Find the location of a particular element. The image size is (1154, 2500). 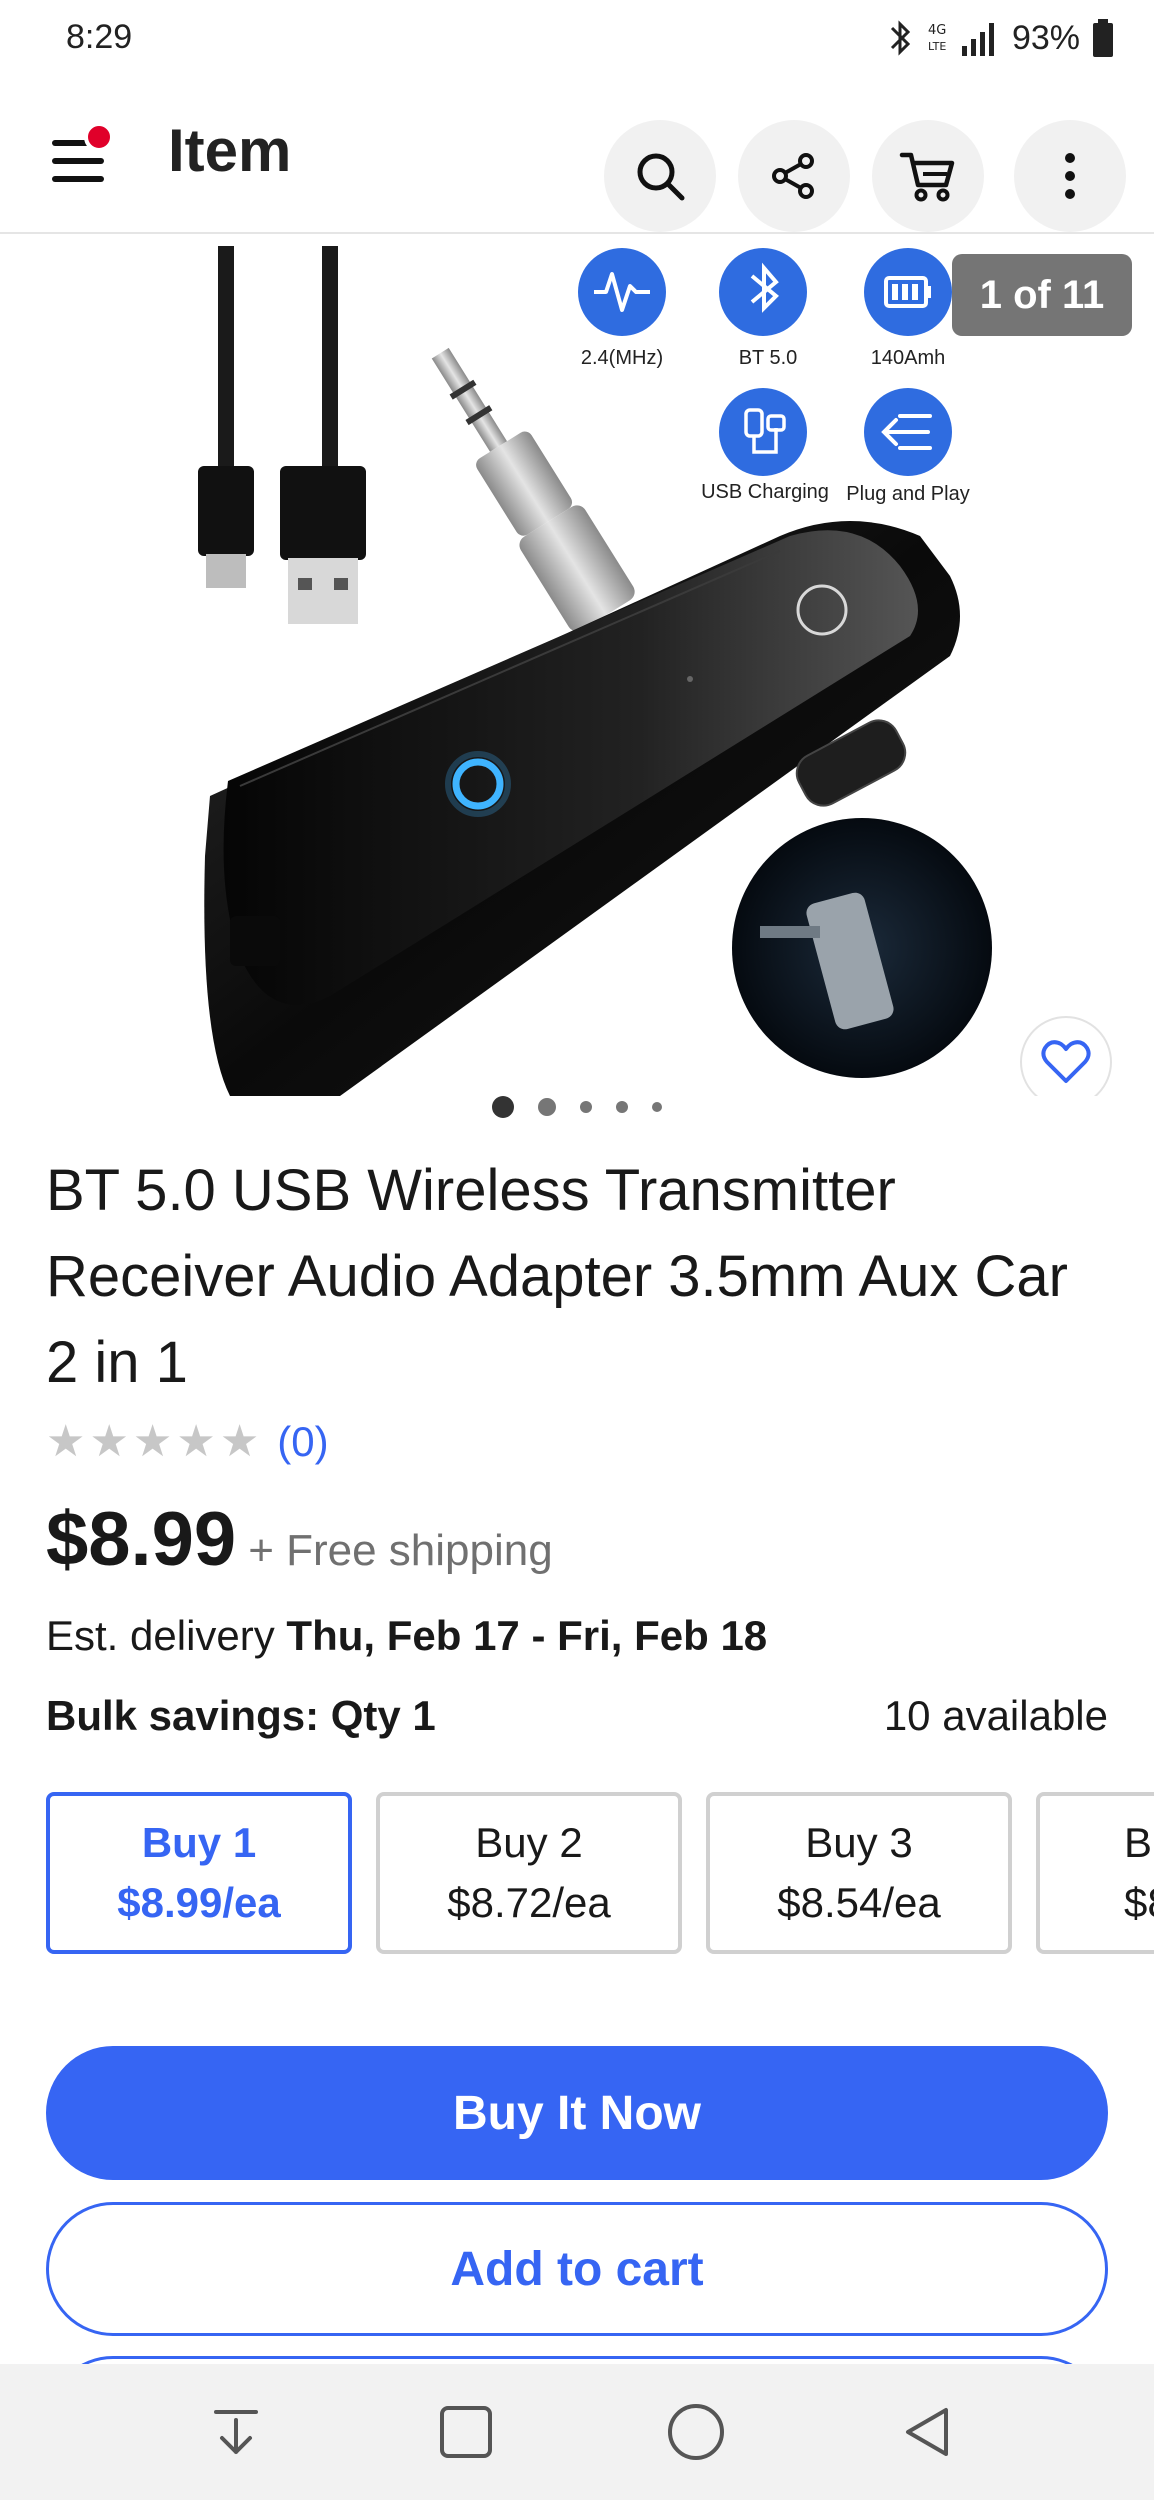

status-bar: 8:29 4G LTE 93% is located at coordinates (577, 38).